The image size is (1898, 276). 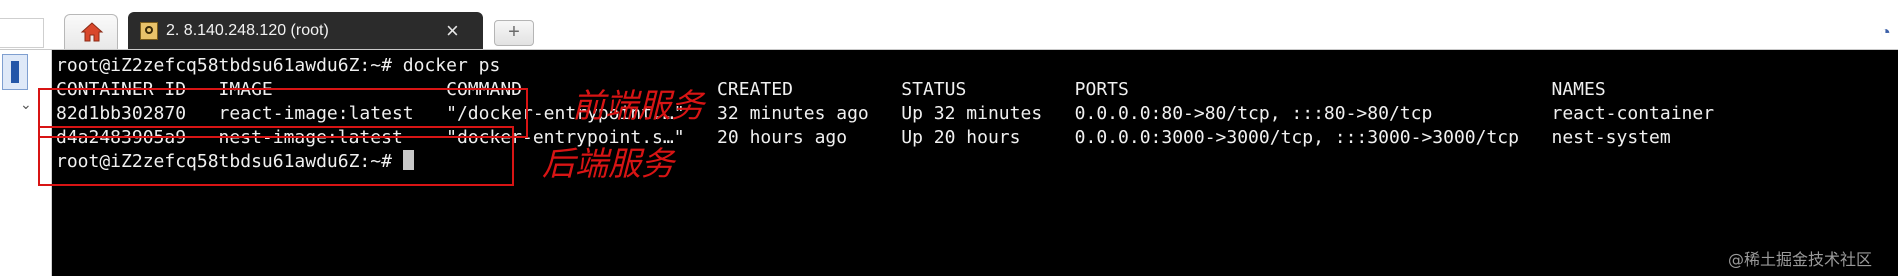 What do you see at coordinates (608, 163) in the screenshot?
I see `backend-annotation: 后端服务` at bounding box center [608, 163].